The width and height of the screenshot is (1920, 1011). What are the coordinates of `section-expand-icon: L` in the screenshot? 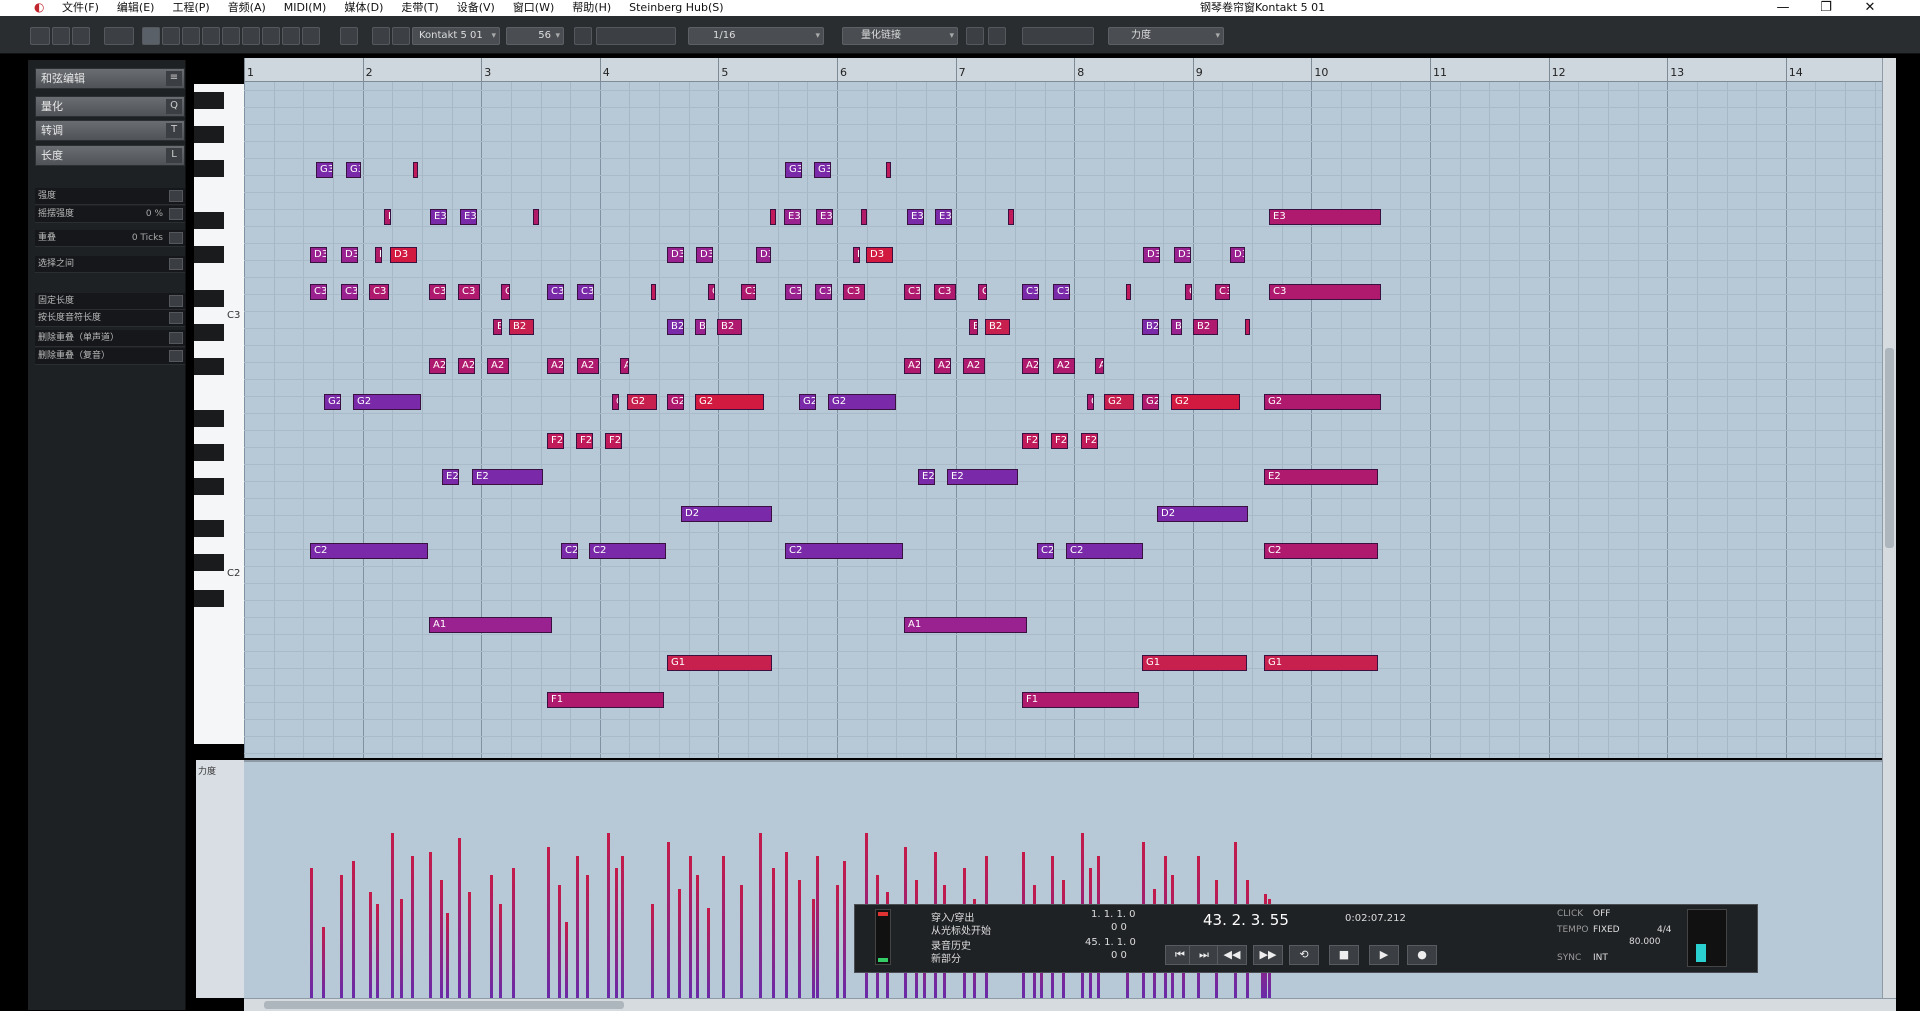 It's located at (174, 155).